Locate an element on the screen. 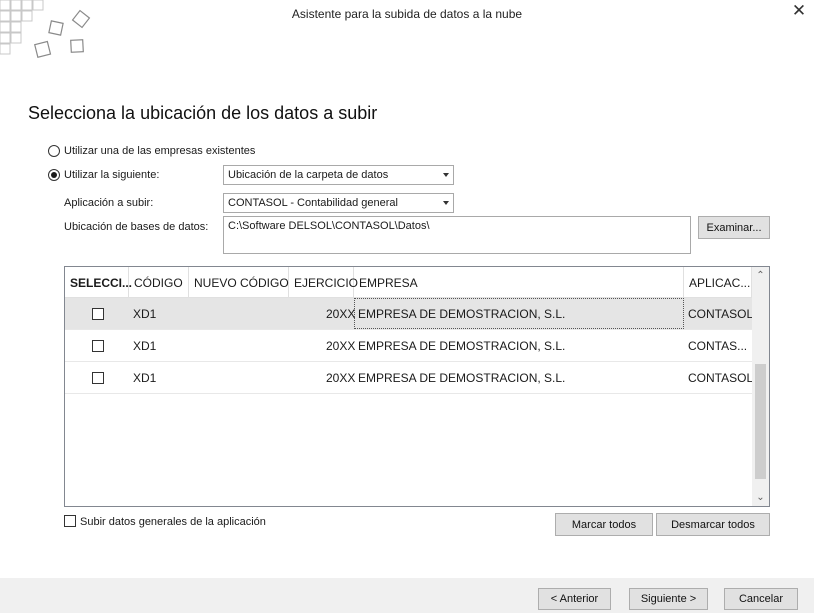  mark-all-button: Marcar todos is located at coordinates (604, 524).